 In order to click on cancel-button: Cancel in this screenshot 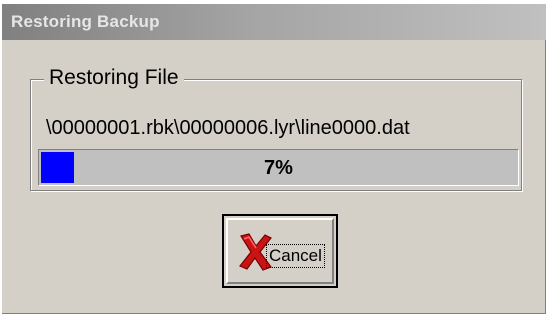, I will do `click(280, 251)`.